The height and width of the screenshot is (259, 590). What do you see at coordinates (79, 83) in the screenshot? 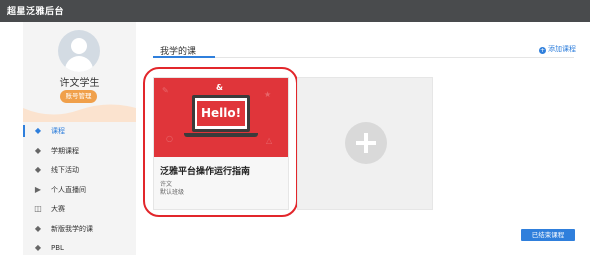
I see `user-name: 许文学生` at bounding box center [79, 83].